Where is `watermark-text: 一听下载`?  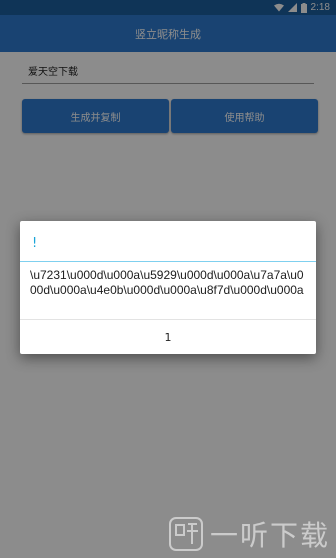 watermark-text: 一听下载 is located at coordinates (269, 535).